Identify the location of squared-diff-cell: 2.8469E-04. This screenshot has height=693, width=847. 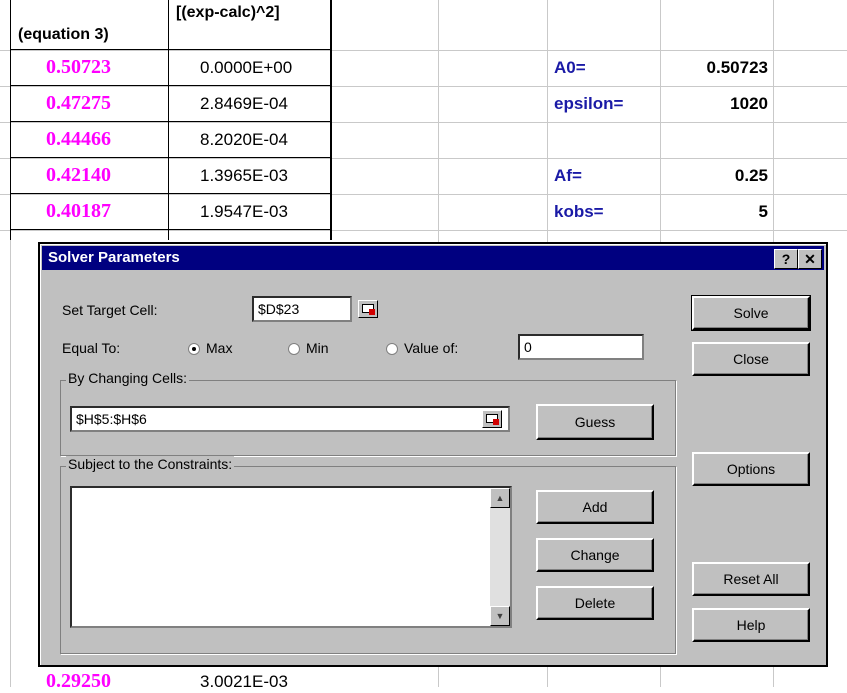
(244, 104).